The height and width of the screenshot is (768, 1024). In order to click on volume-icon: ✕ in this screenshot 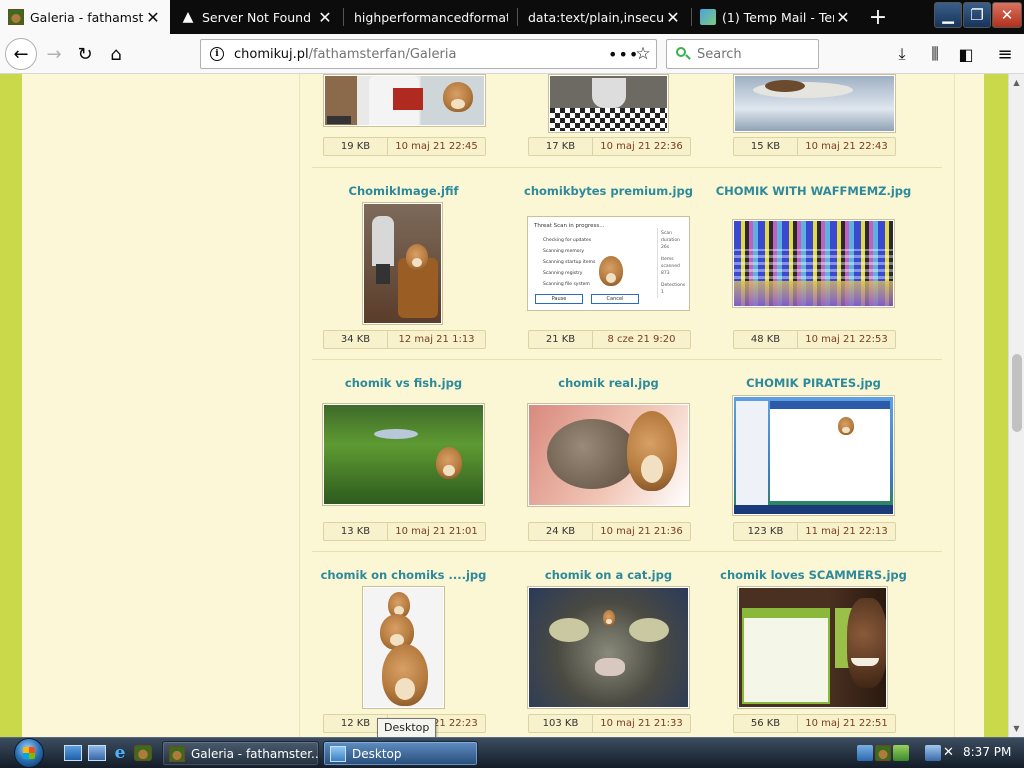, I will do `click(951, 753)`.